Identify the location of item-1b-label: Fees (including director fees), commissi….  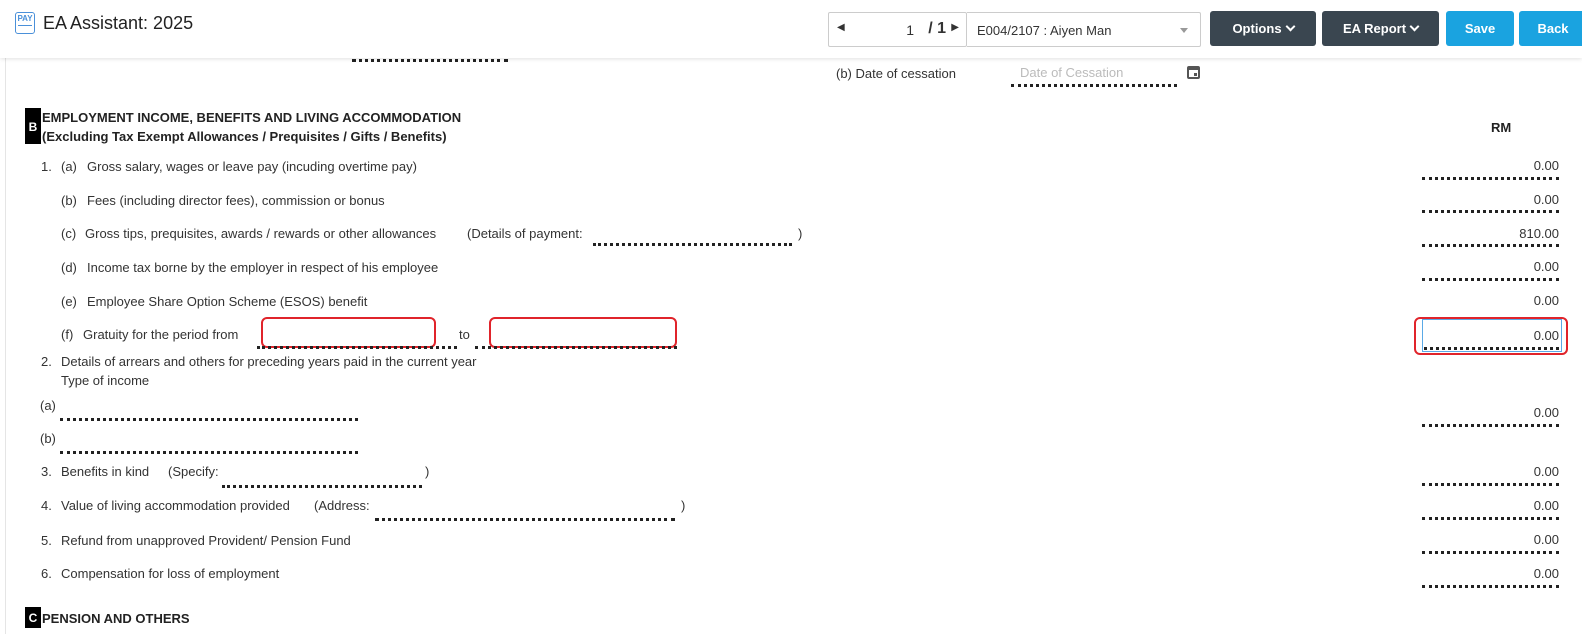
(236, 200).